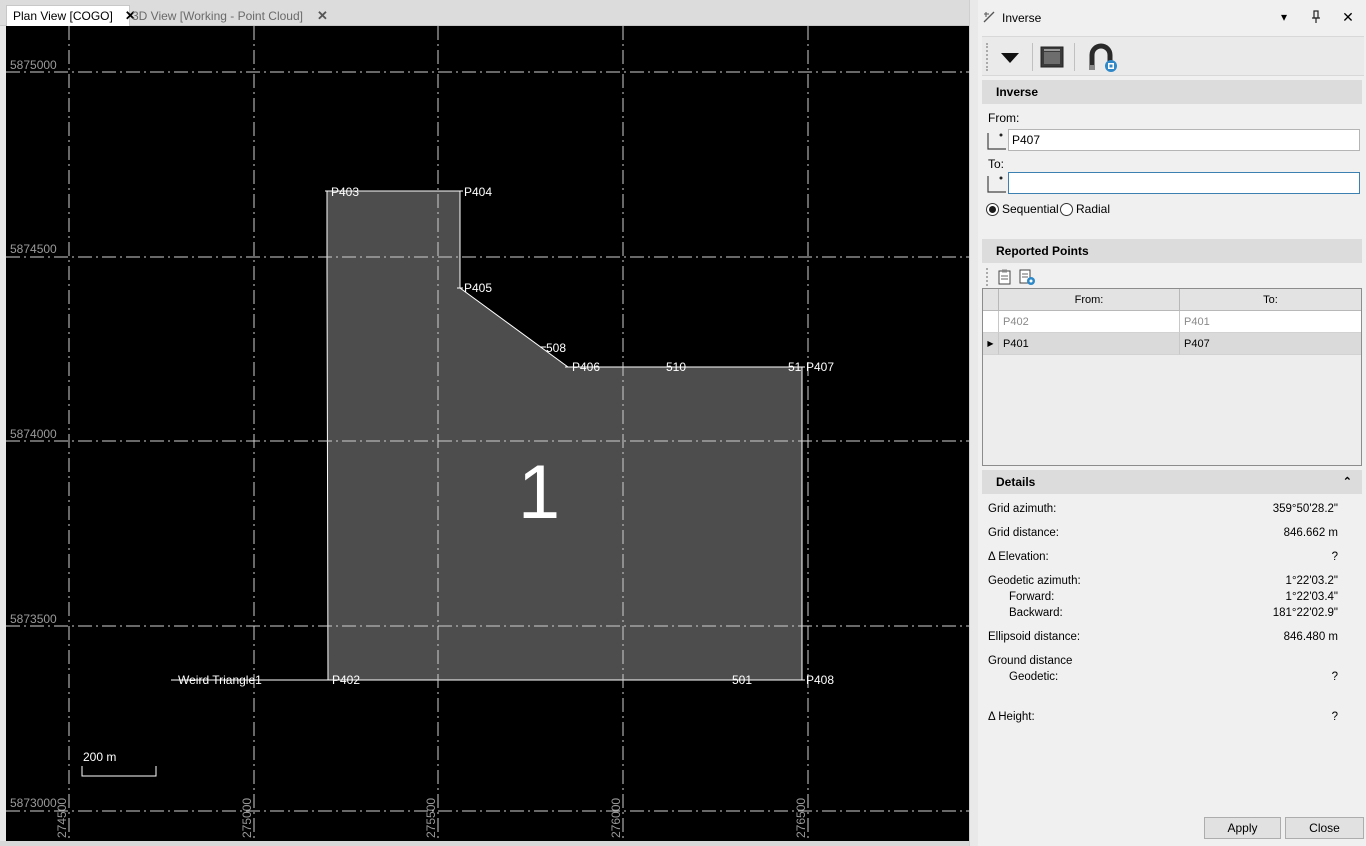 The image size is (1366, 846). I want to click on panel-splitter, so click(973, 423).